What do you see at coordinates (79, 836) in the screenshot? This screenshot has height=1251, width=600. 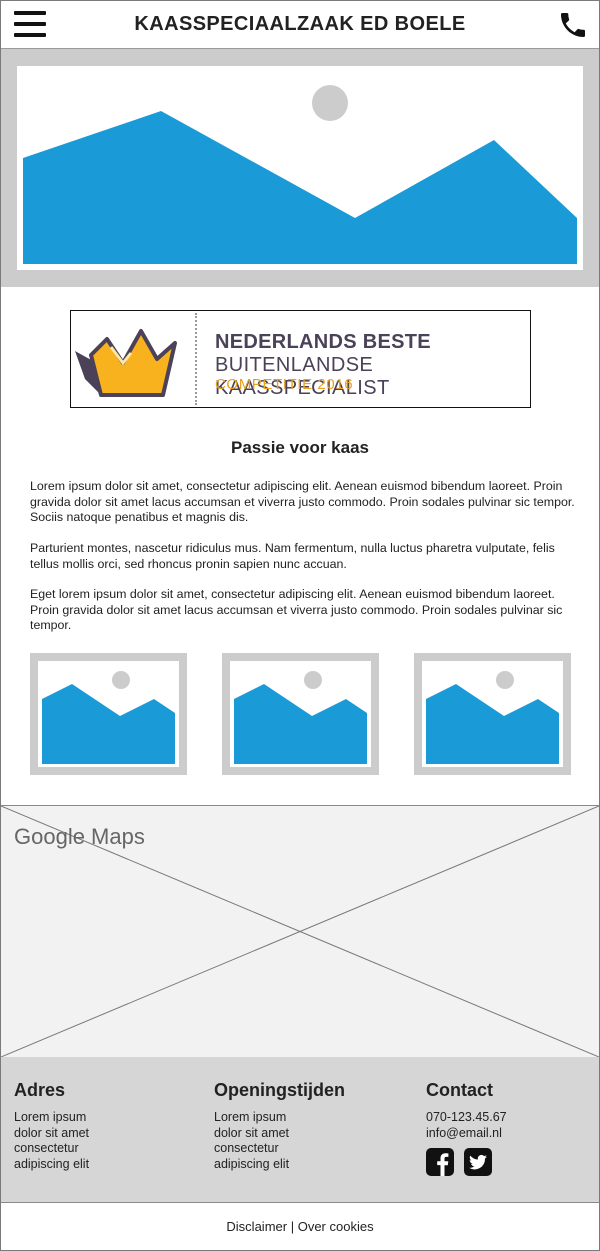 I see `map-label: Google Maps` at bounding box center [79, 836].